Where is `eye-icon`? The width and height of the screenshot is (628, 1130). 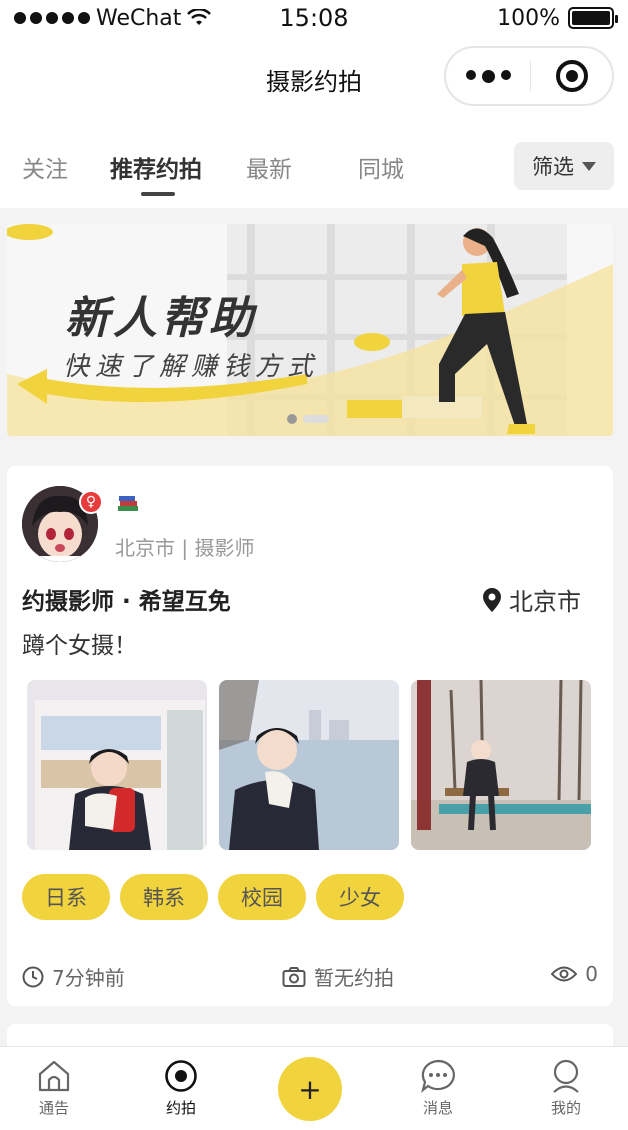
eye-icon is located at coordinates (564, 974).